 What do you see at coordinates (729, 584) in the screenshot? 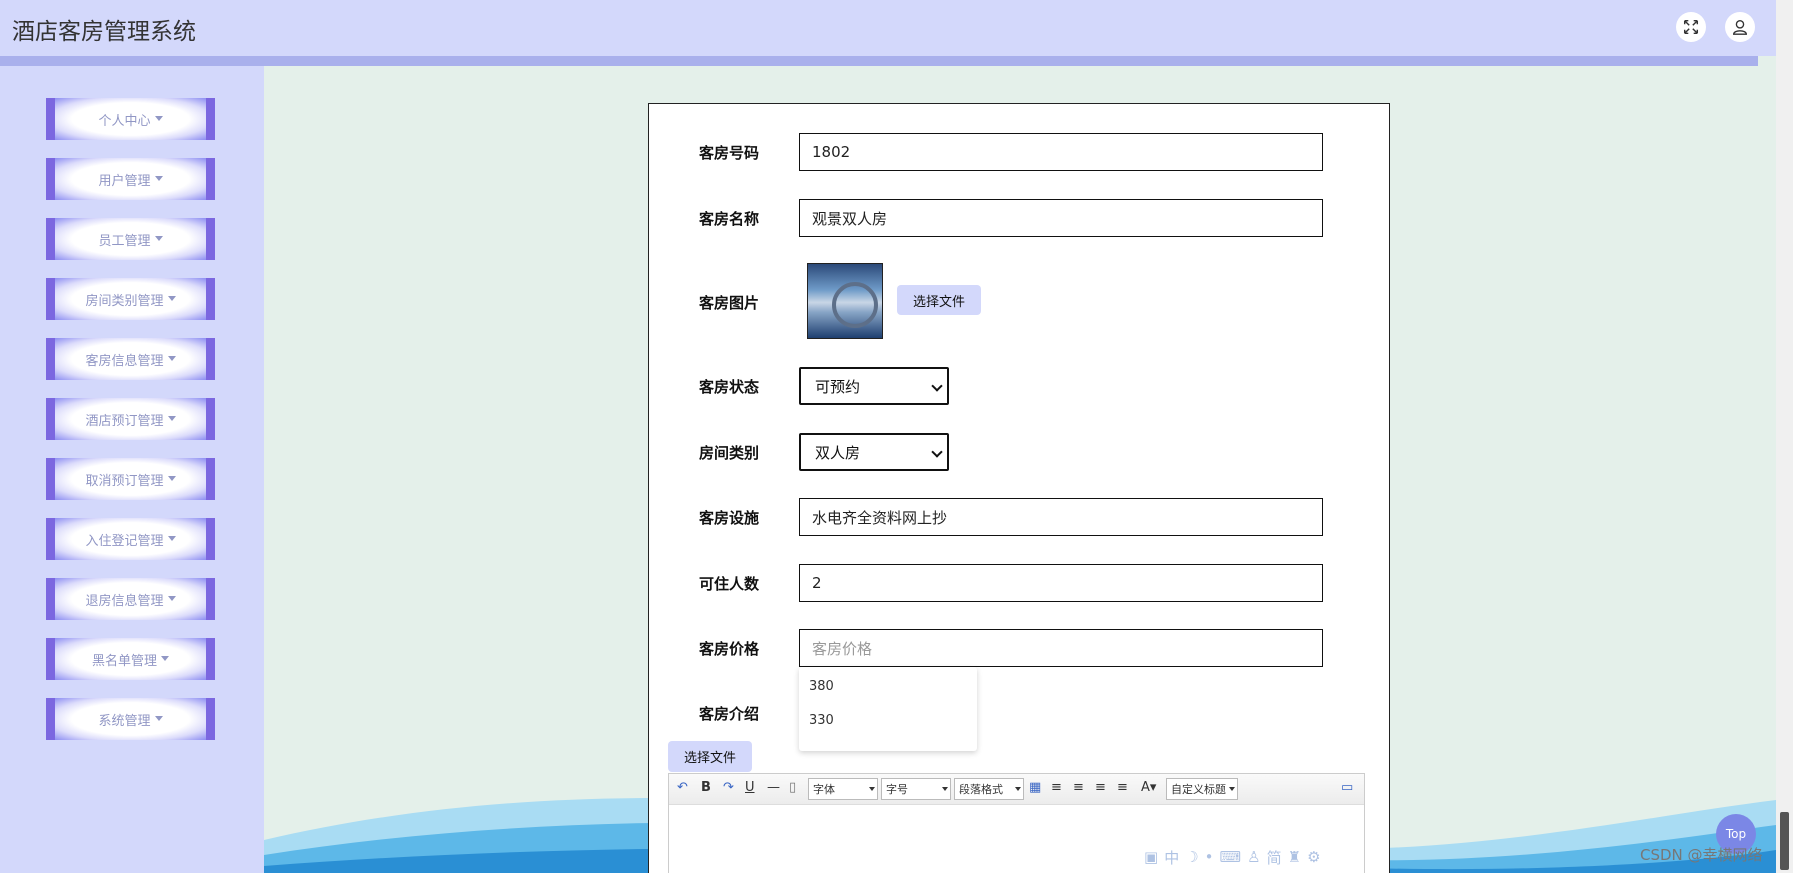
I see `capacity-label: 可住人数` at bounding box center [729, 584].